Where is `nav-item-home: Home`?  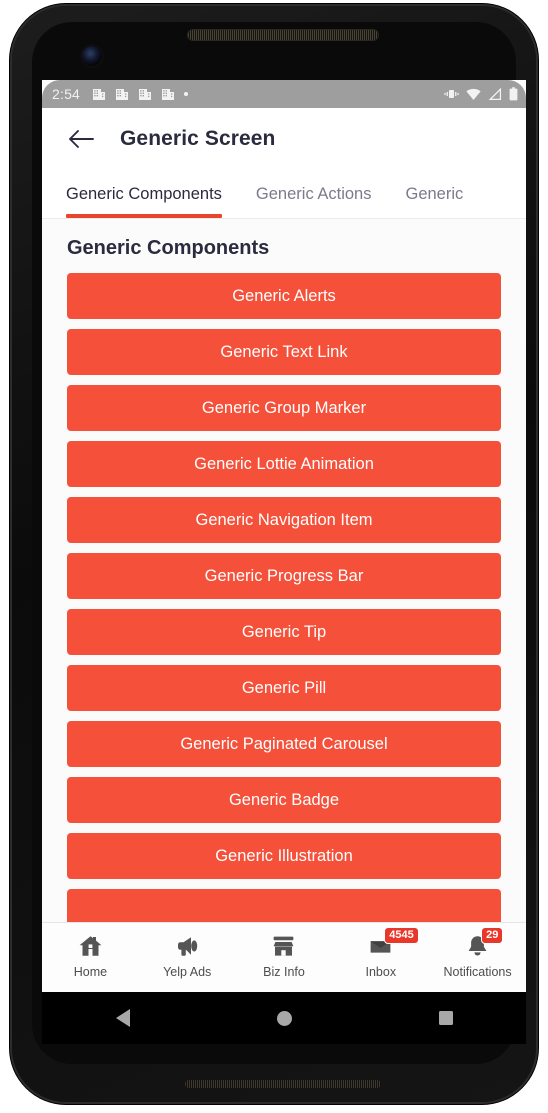
nav-item-home: Home is located at coordinates (90, 955).